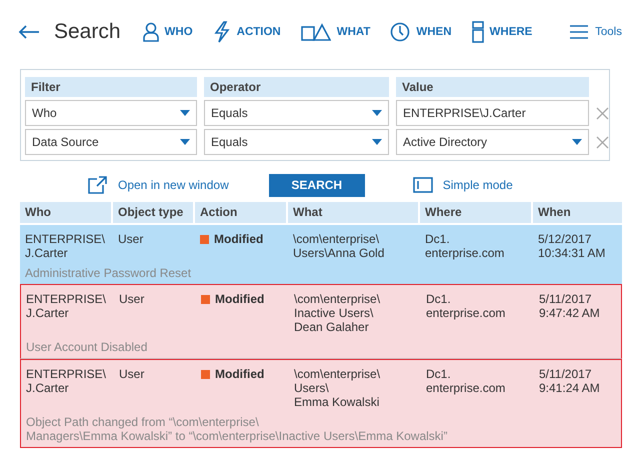 The height and width of the screenshot is (450, 640). What do you see at coordinates (150, 32) in the screenshot?
I see `person-icon` at bounding box center [150, 32].